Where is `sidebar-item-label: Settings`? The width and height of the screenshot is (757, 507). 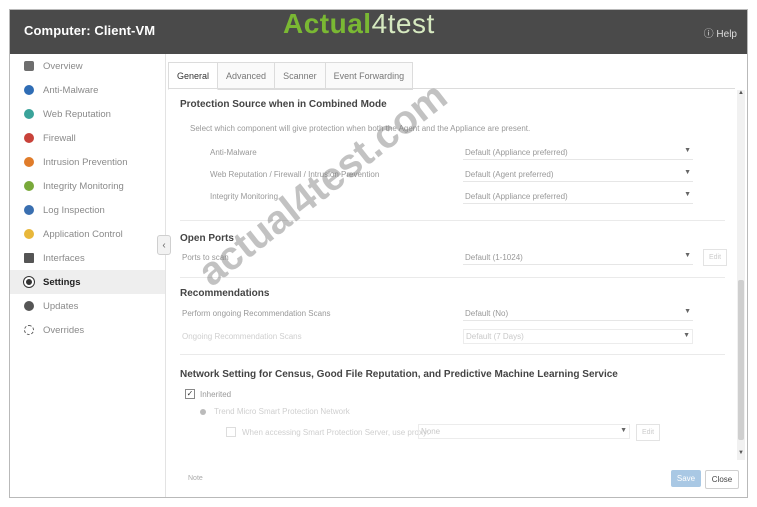 sidebar-item-label: Settings is located at coordinates (62, 282).